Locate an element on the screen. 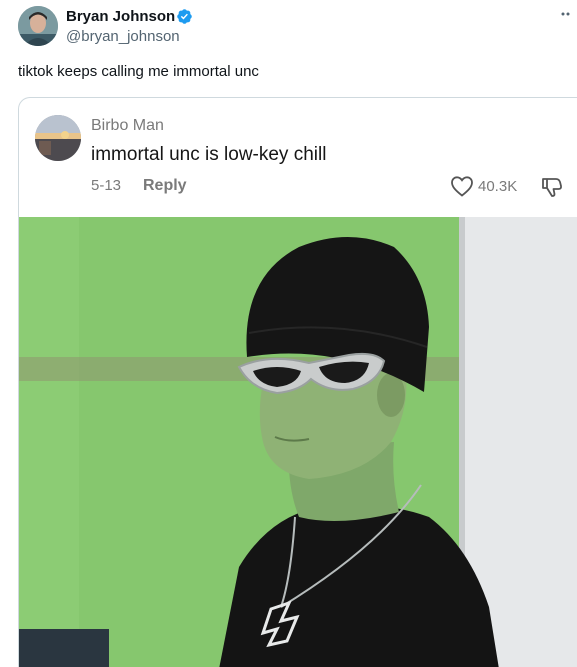 Image resolution: width=577 pixels, height=667 pixels. like-count: 40.3K is located at coordinates (498, 186).